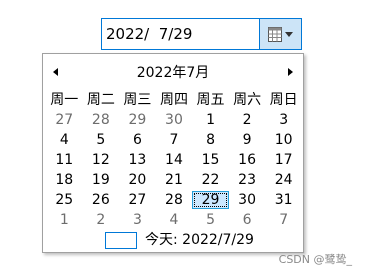 The width and height of the screenshot is (366, 275). I want to click on day-cell: 12, so click(101, 160).